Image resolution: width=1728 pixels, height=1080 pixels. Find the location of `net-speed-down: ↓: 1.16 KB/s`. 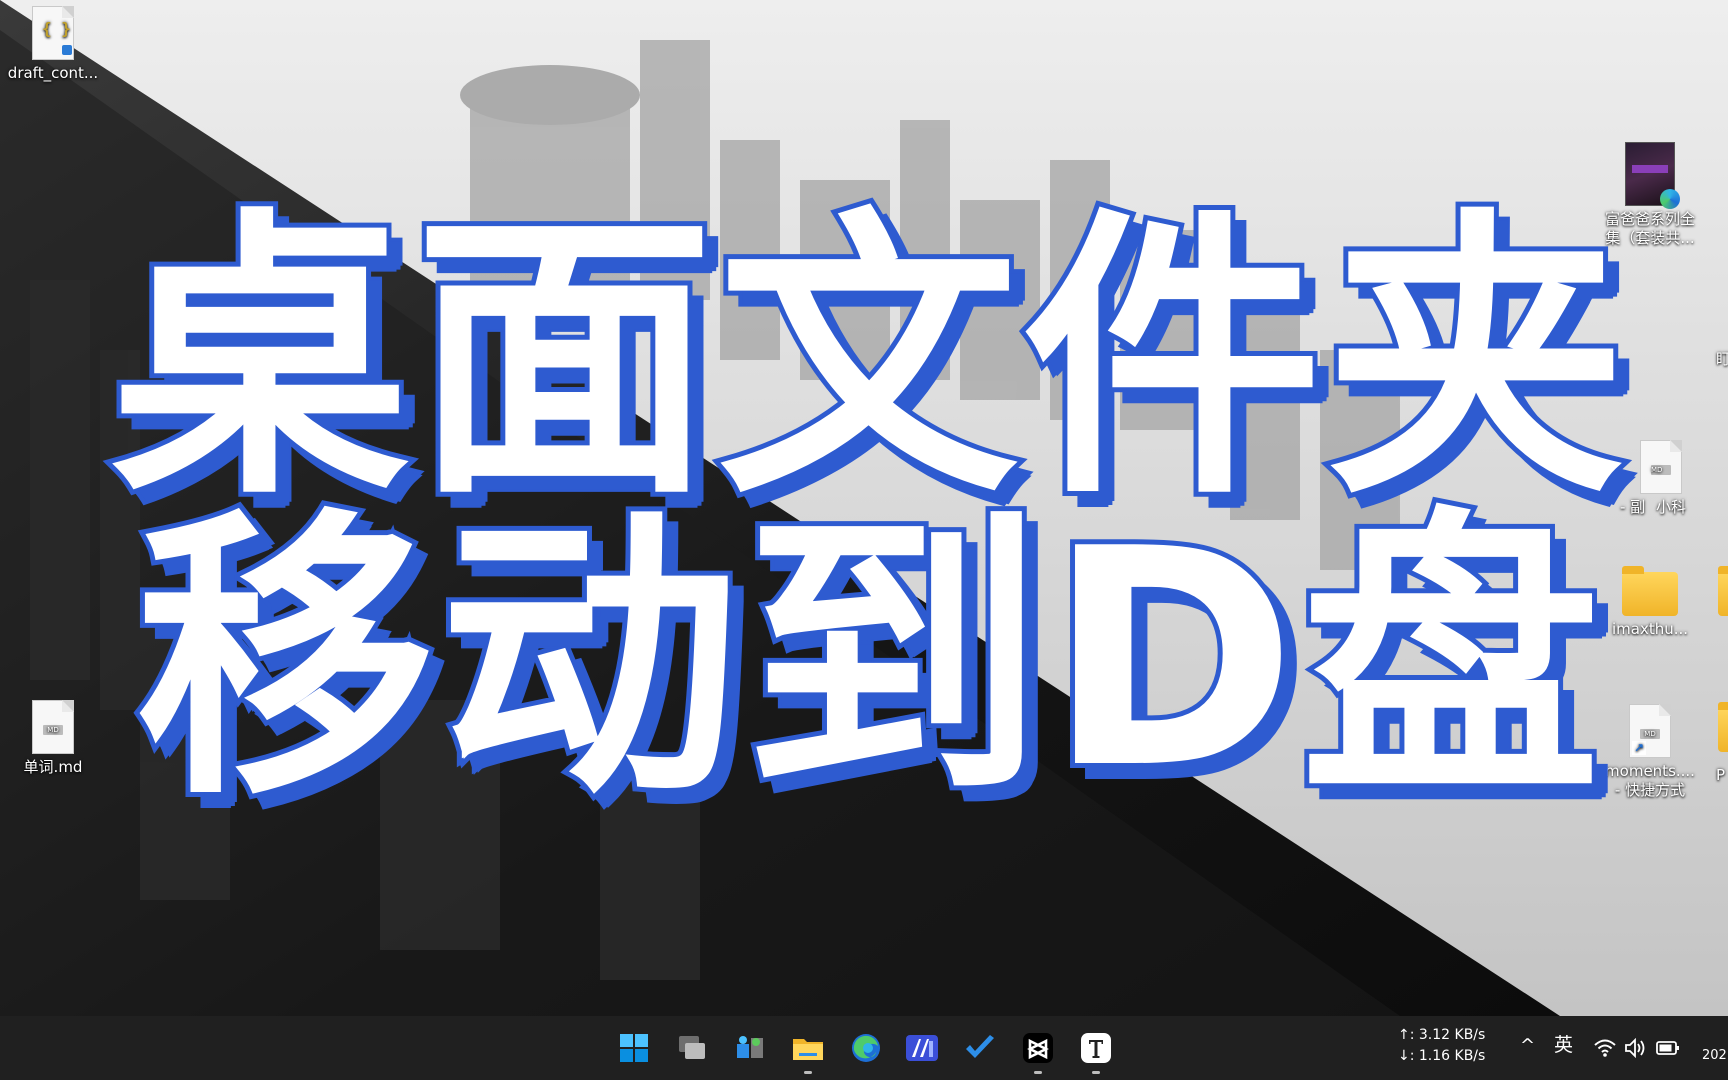

net-speed-down: ↓: 1.16 KB/s is located at coordinates (1442, 1056).